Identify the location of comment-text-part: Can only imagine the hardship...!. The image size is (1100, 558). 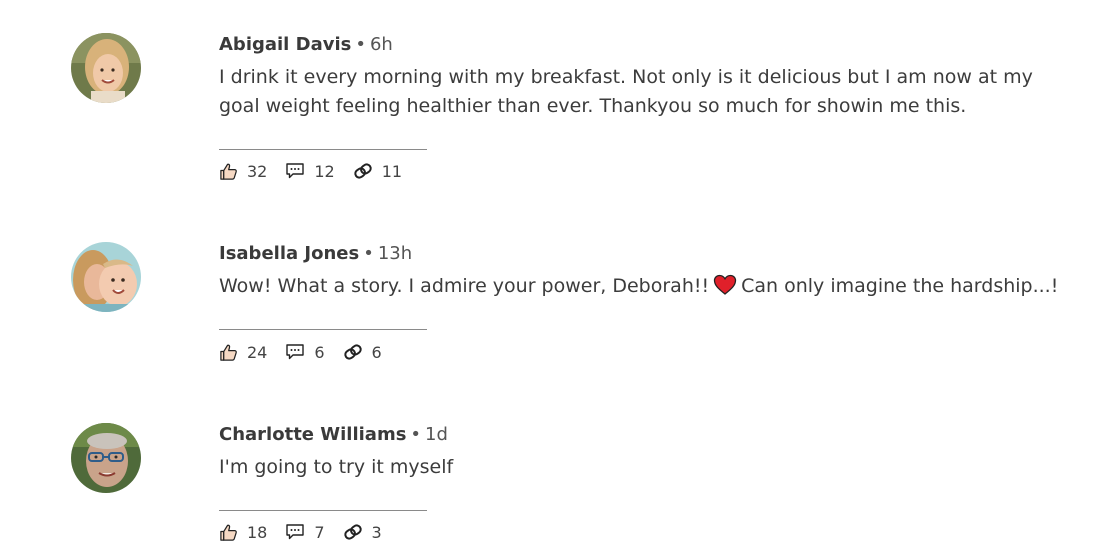
(900, 286).